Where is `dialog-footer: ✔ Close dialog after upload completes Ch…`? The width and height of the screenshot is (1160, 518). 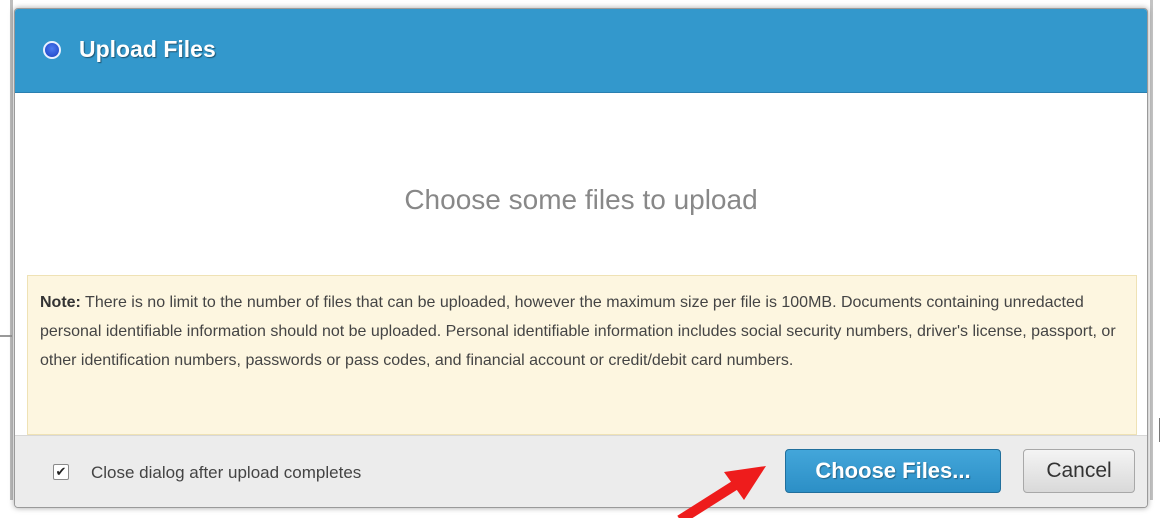
dialog-footer: ✔ Close dialog after upload completes Ch… is located at coordinates (581, 471).